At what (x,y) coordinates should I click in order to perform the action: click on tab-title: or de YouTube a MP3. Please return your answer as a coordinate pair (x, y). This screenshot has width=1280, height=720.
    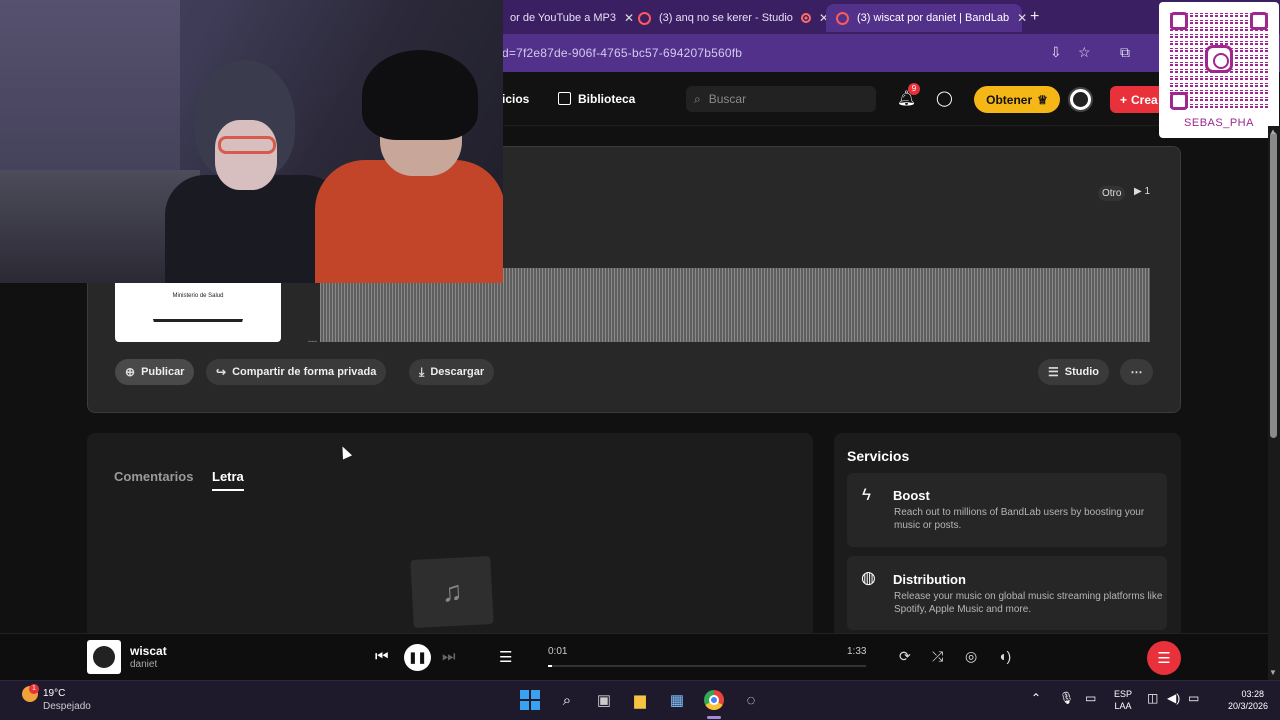
    Looking at the image, I should click on (563, 18).